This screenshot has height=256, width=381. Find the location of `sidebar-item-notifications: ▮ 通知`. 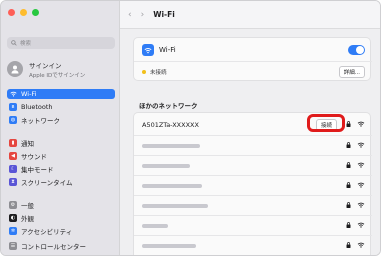

sidebar-item-notifications: ▮ 通知 is located at coordinates (61, 143).